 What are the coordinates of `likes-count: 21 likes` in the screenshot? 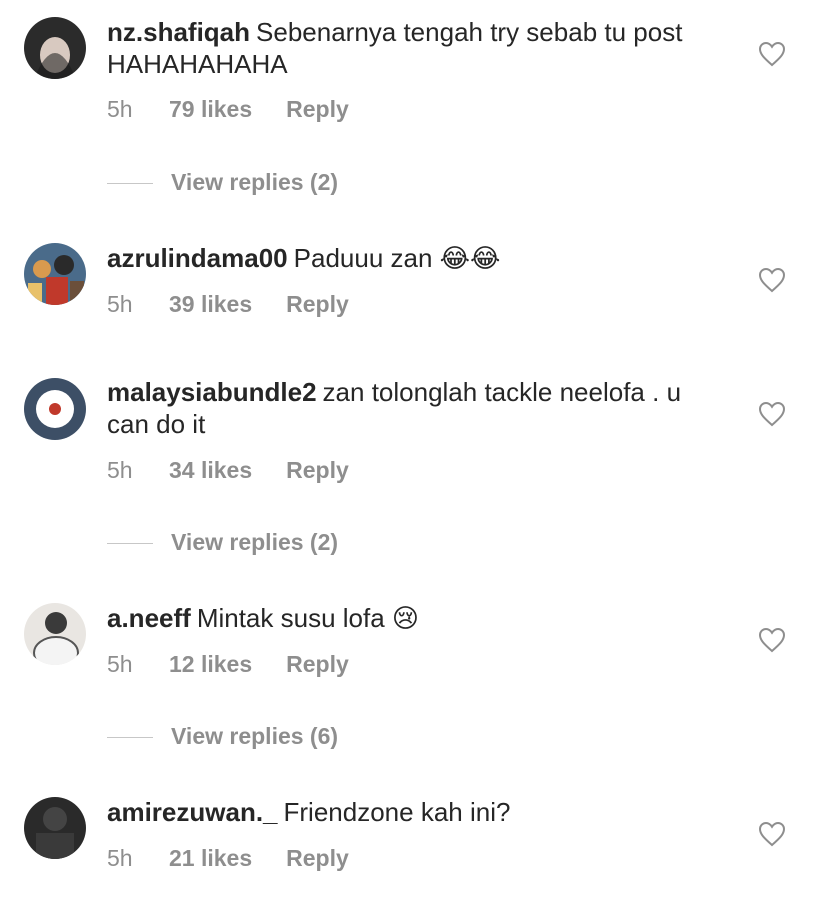 It's located at (210, 858).